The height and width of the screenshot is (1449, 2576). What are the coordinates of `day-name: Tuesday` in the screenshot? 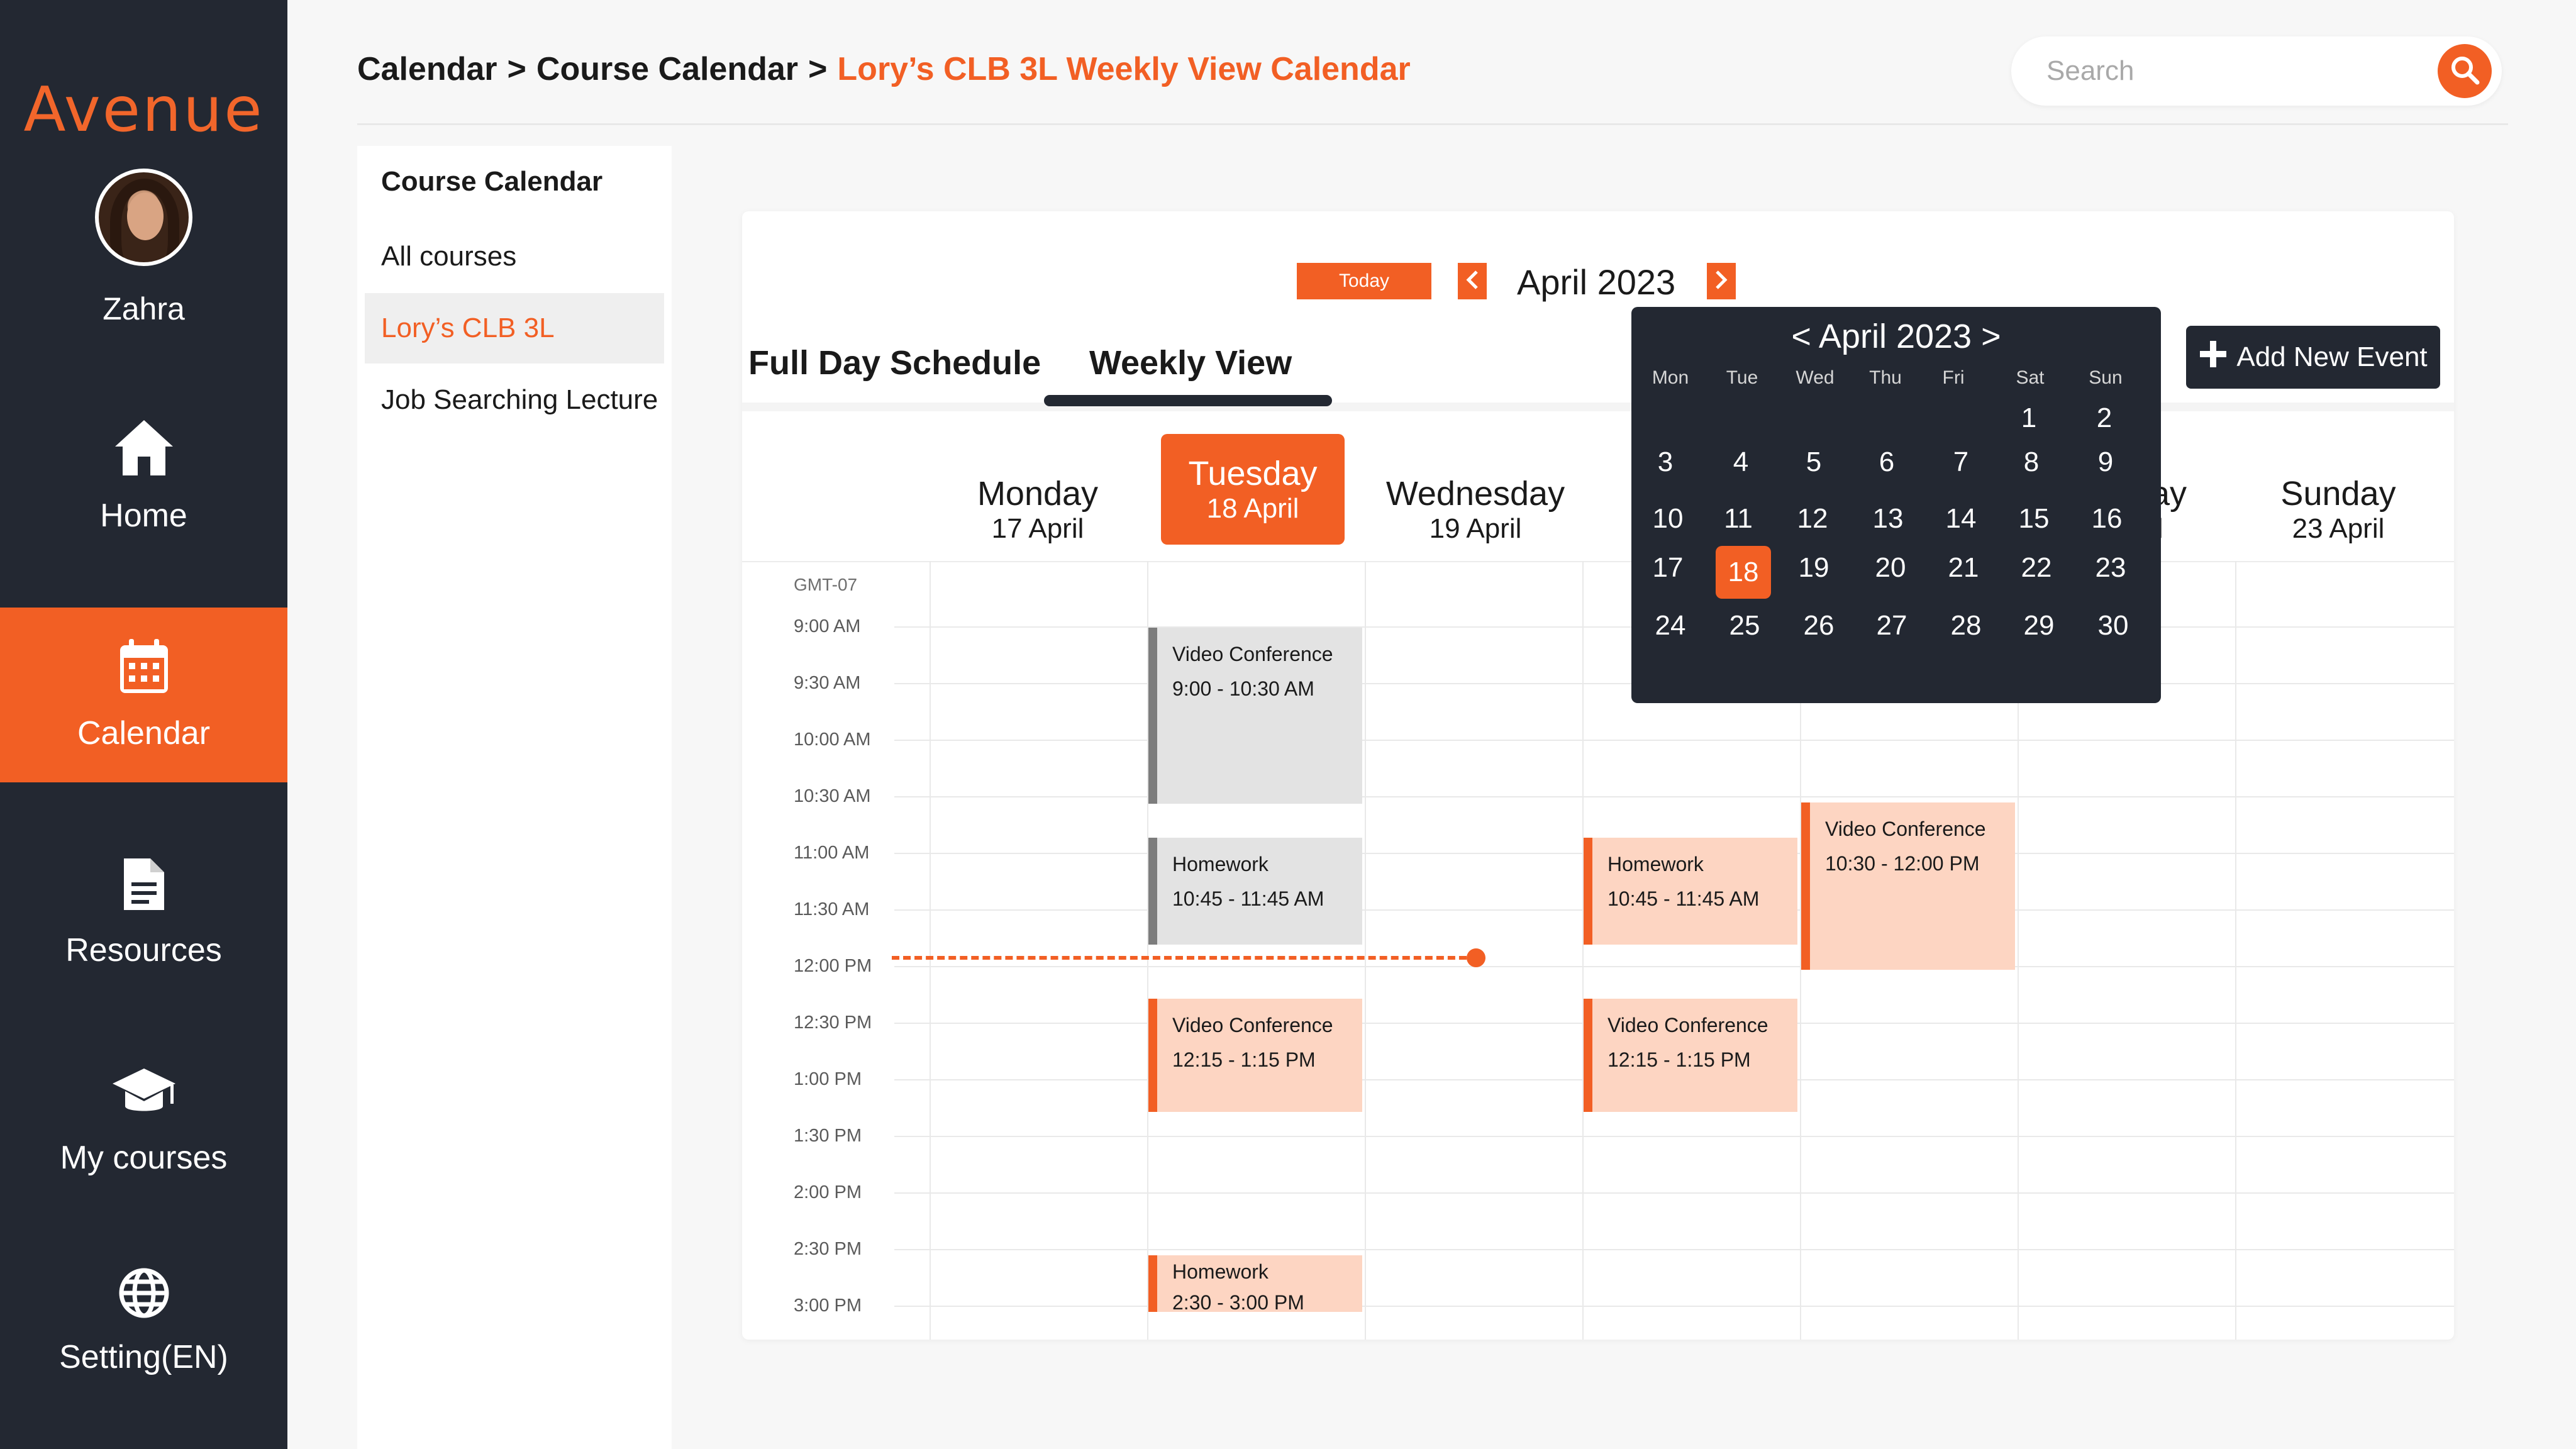 It's located at (1253, 473).